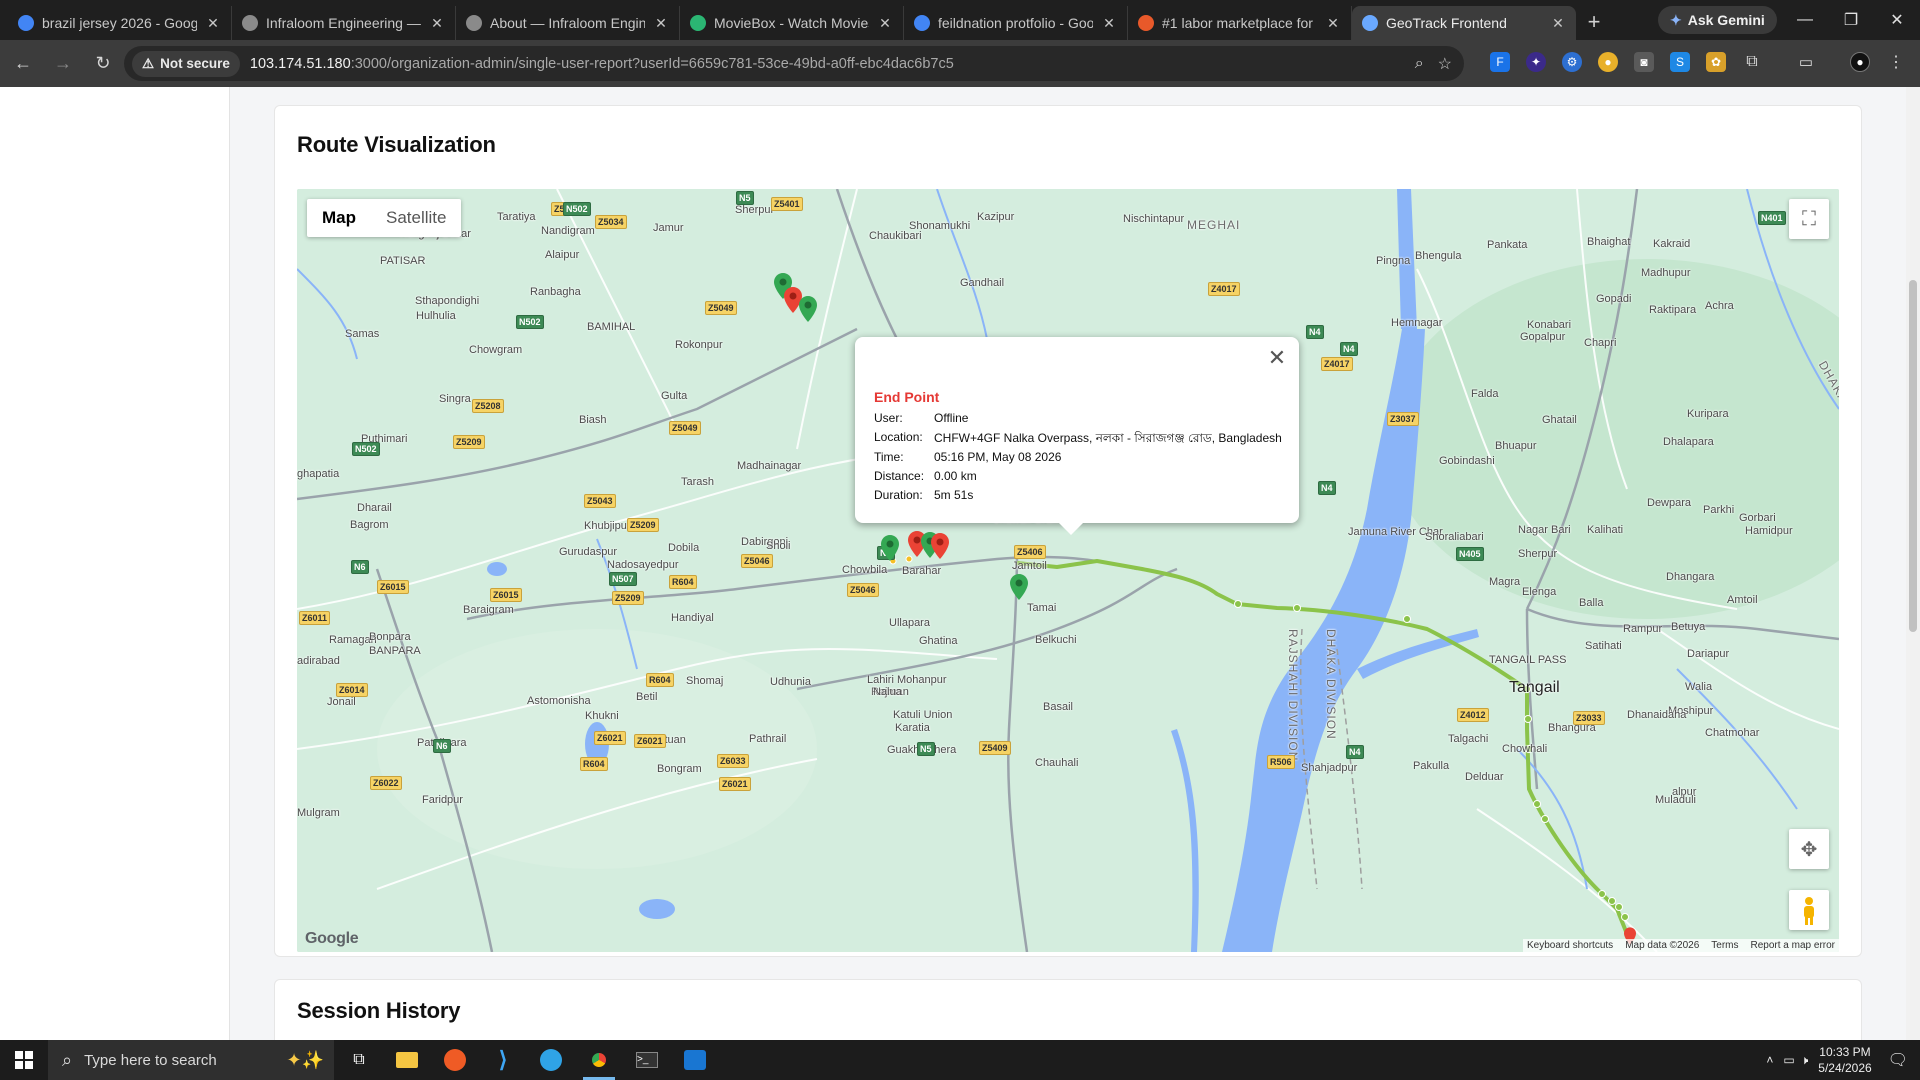 This screenshot has height=1080, width=1920. Describe the element at coordinates (1608, 62) in the screenshot. I see `extension-globe-icon: ●` at that location.